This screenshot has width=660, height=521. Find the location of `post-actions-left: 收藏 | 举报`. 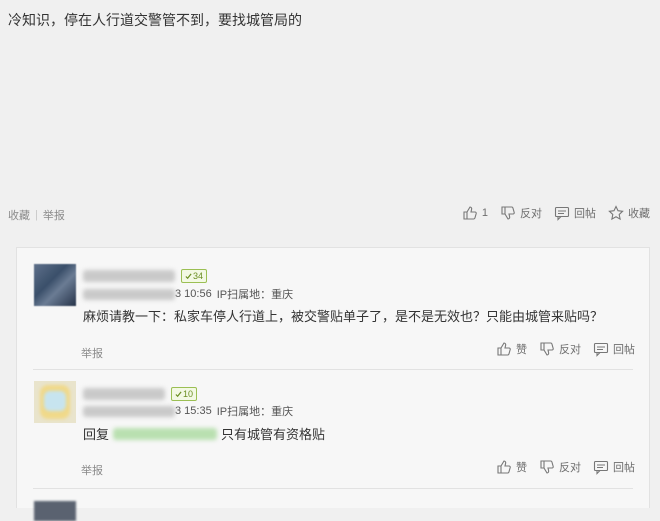

post-actions-left: 收藏 | 举报 is located at coordinates (36, 215).